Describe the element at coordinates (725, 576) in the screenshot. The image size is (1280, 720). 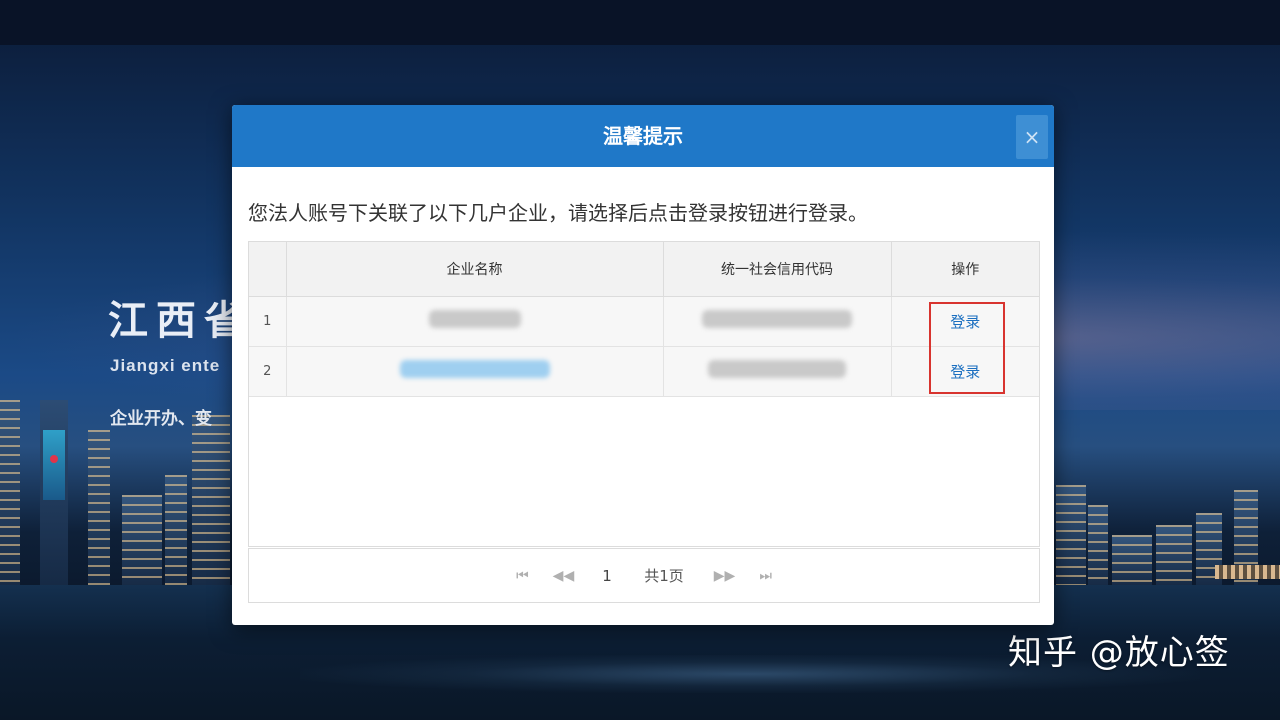
I see `next-page-button: ▶▶` at that location.